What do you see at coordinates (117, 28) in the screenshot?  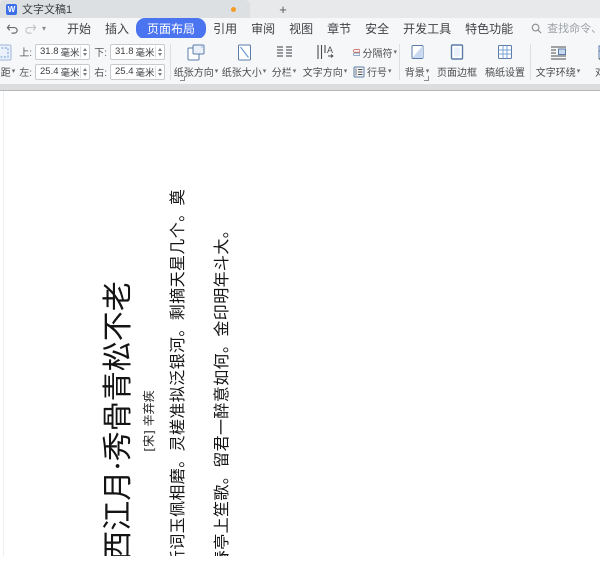 I see `tab-insert: 插入` at bounding box center [117, 28].